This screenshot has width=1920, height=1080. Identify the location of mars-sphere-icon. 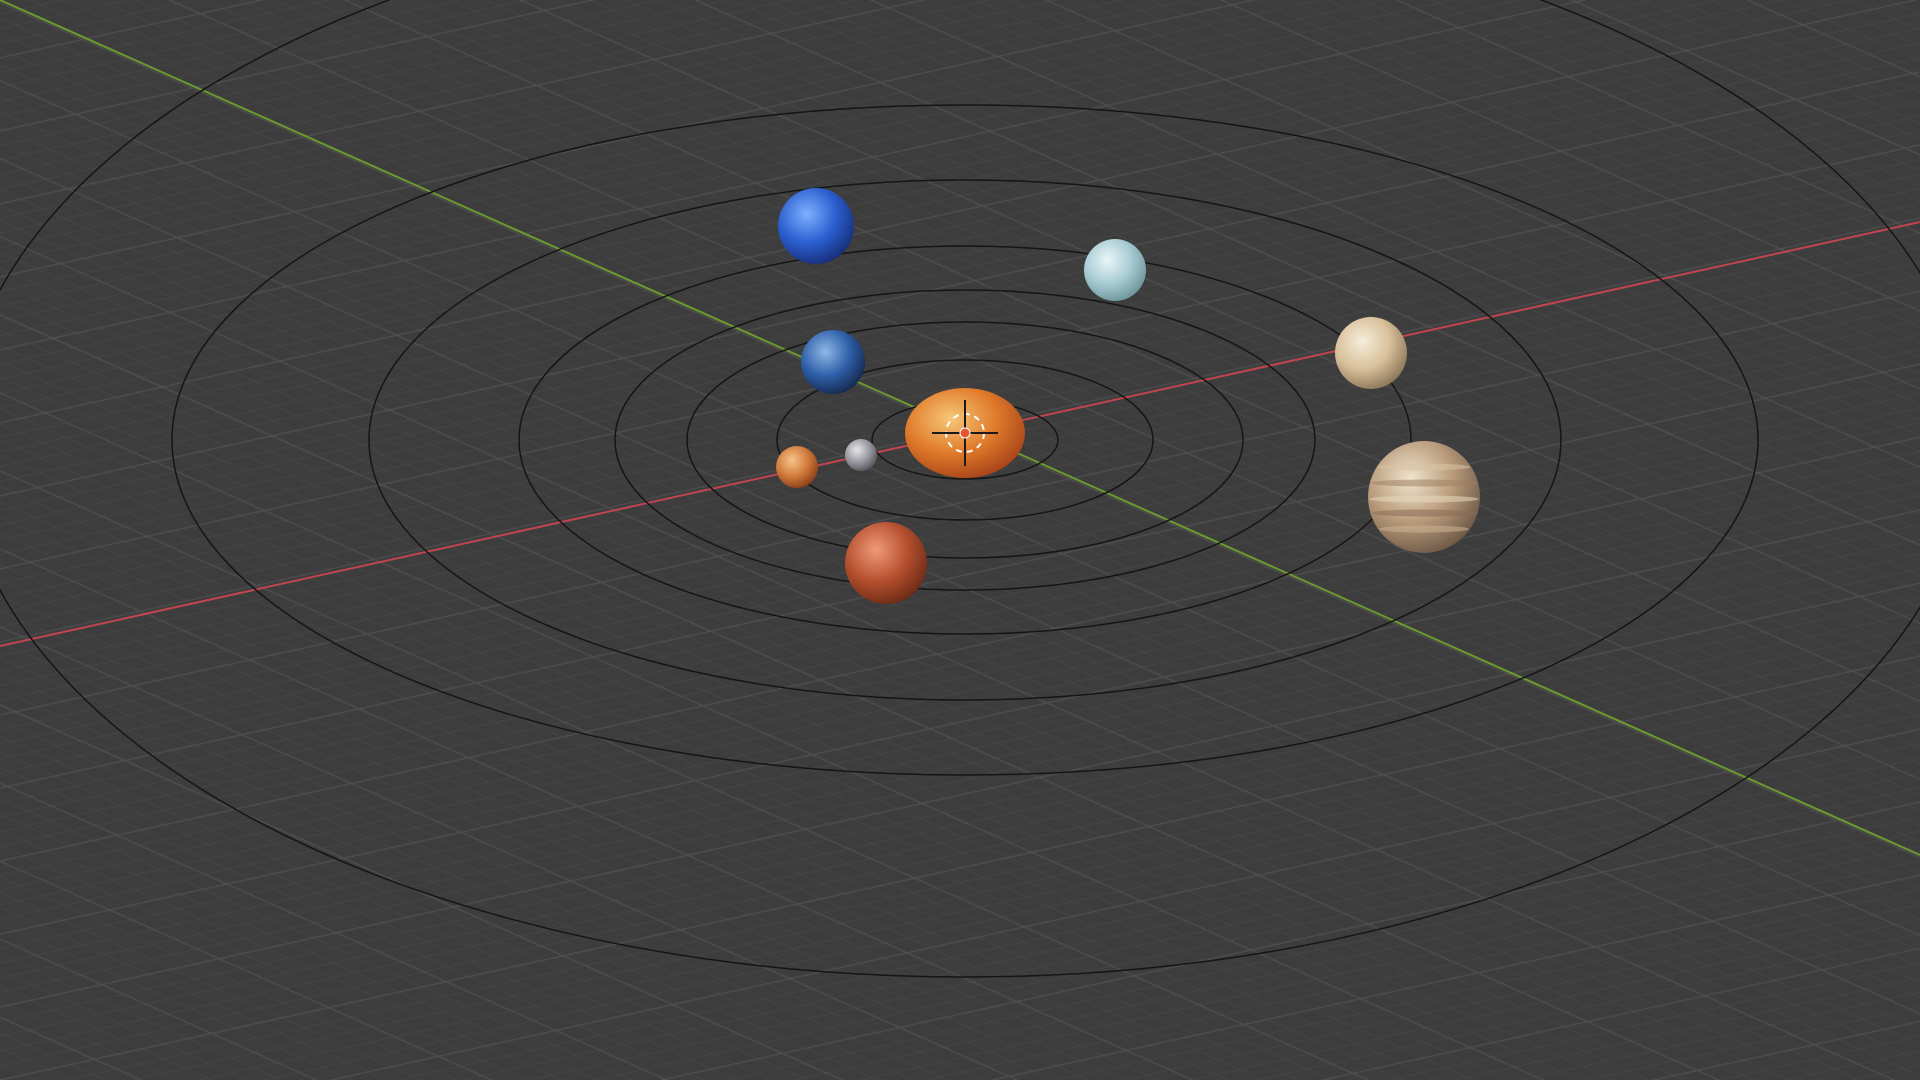
(886, 563).